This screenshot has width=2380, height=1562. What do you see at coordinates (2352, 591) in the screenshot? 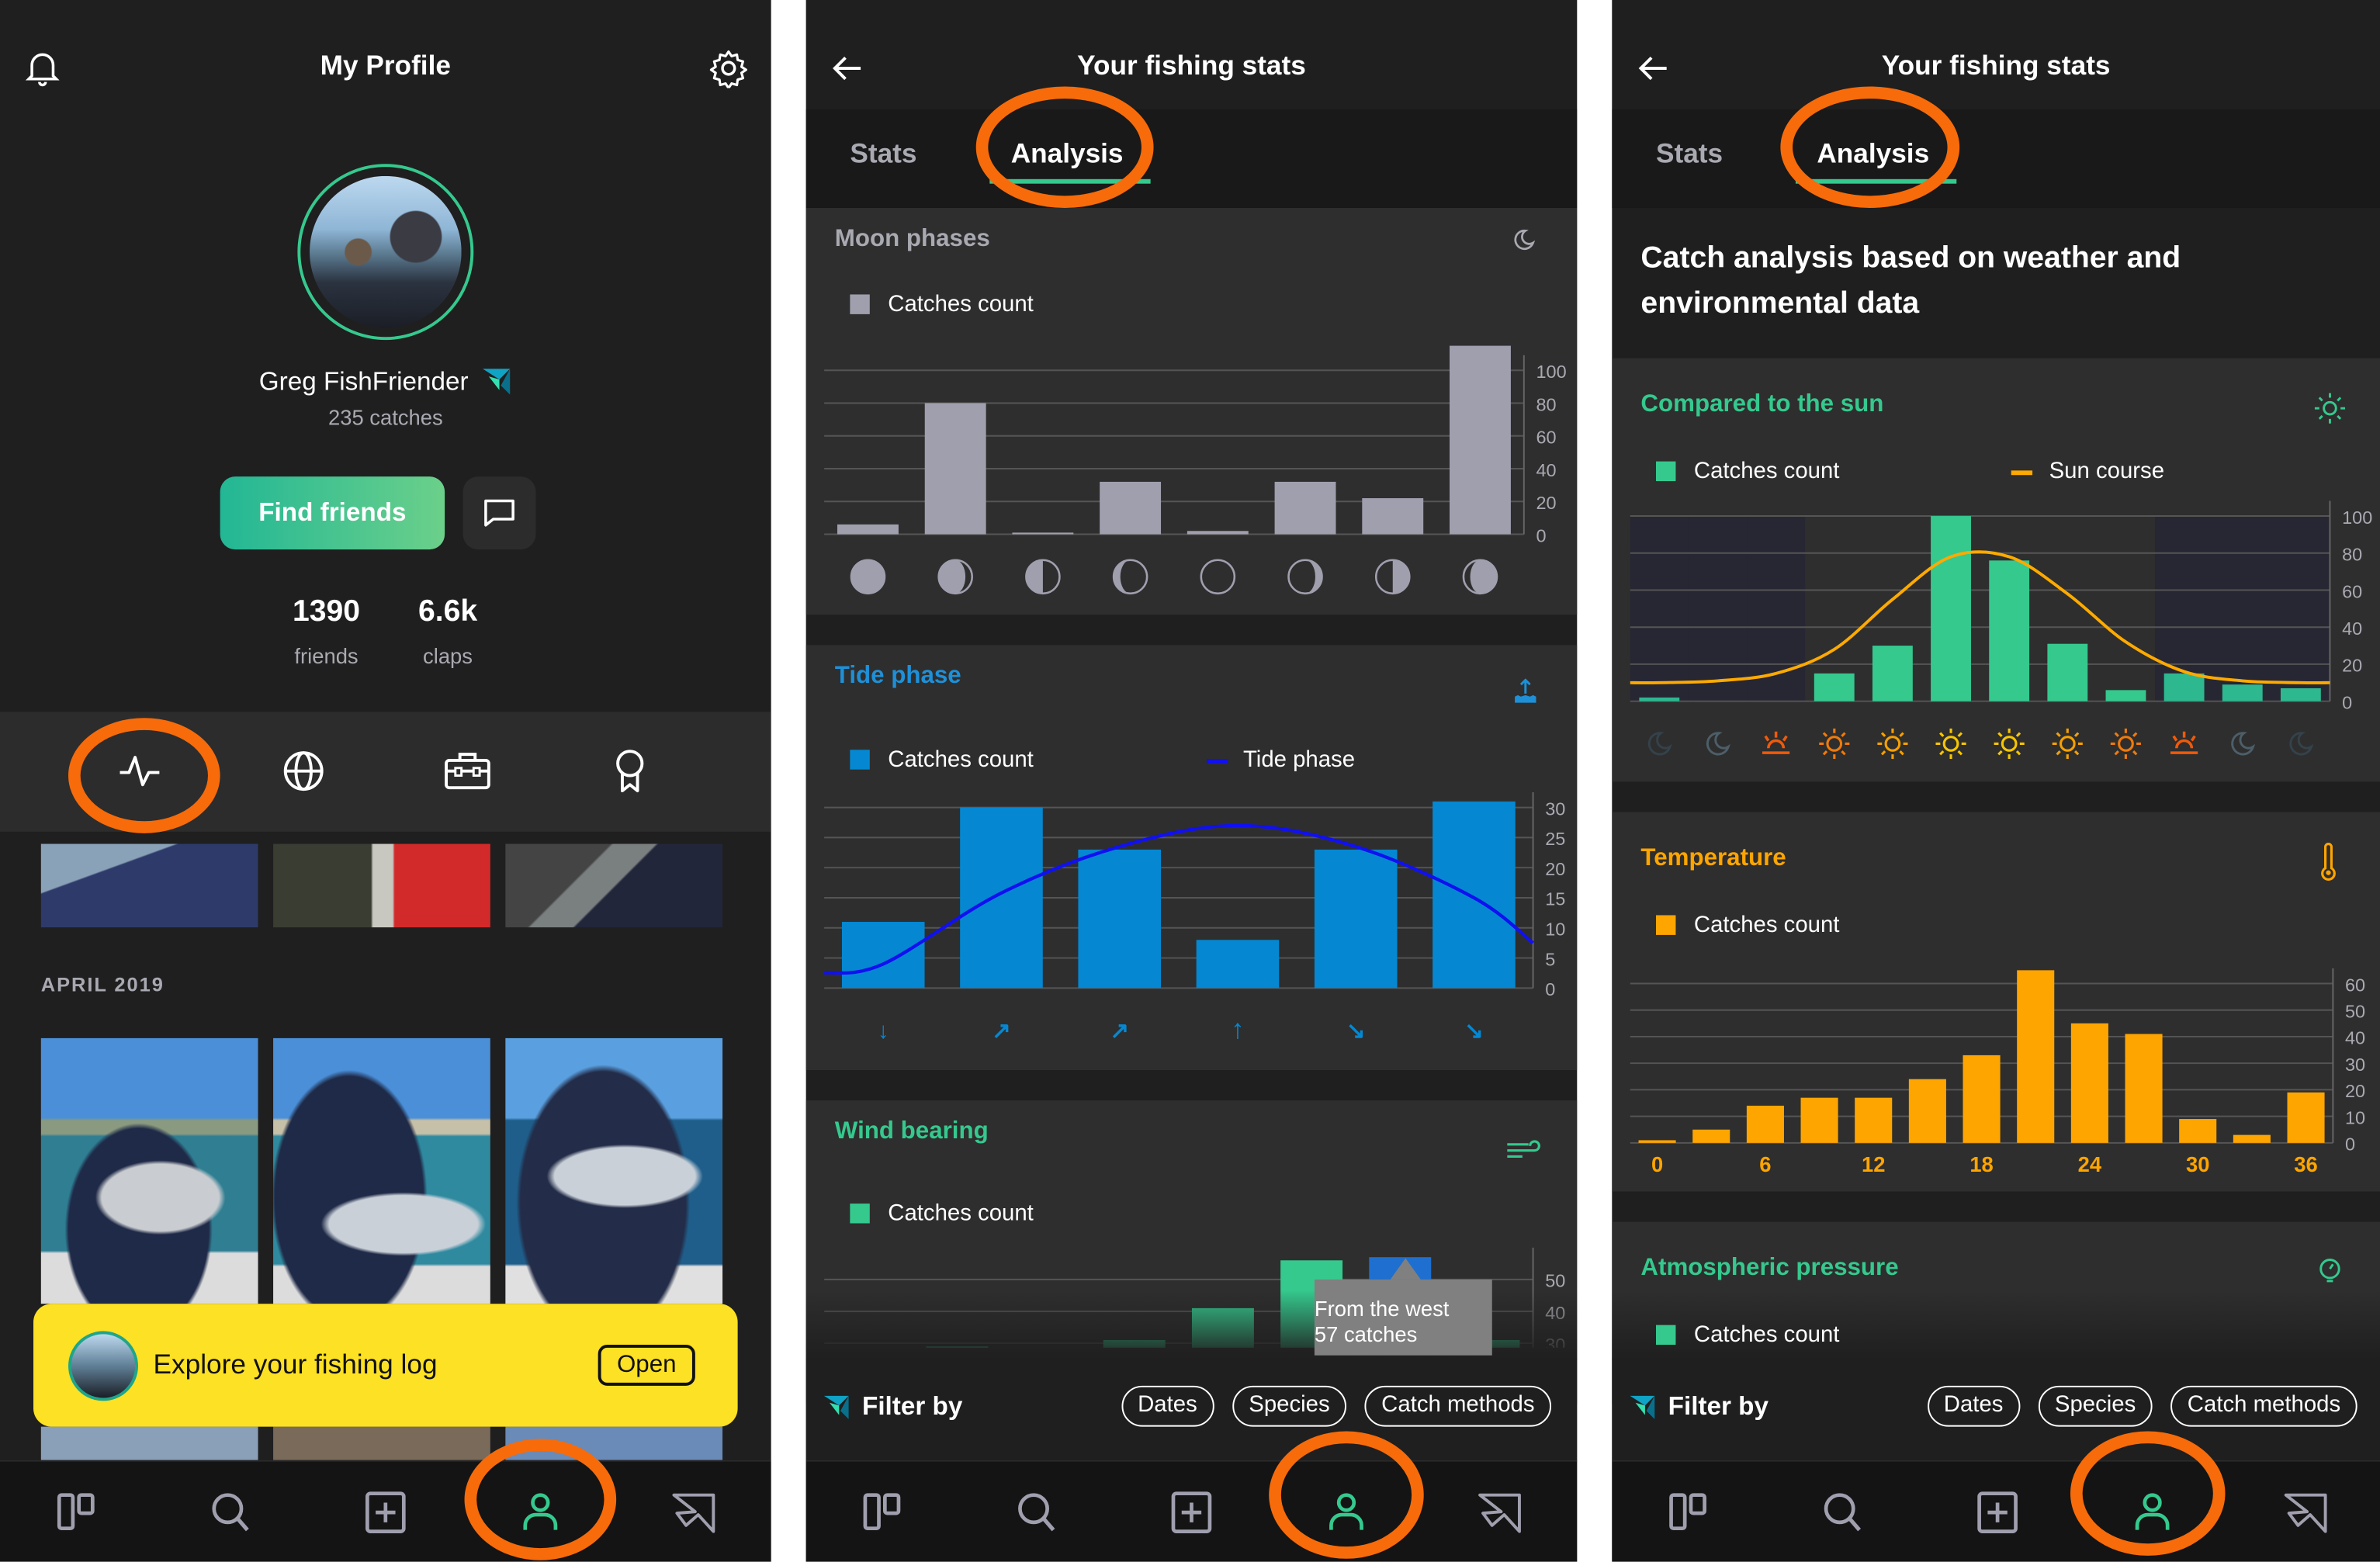
I see `y-tick-label: 60` at bounding box center [2352, 591].